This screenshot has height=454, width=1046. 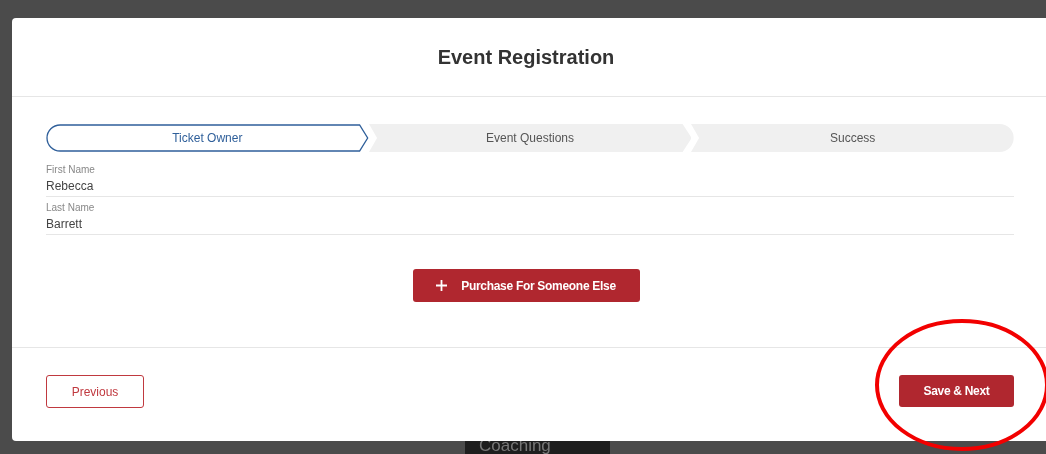 What do you see at coordinates (442, 285) in the screenshot?
I see `plus-icon` at bounding box center [442, 285].